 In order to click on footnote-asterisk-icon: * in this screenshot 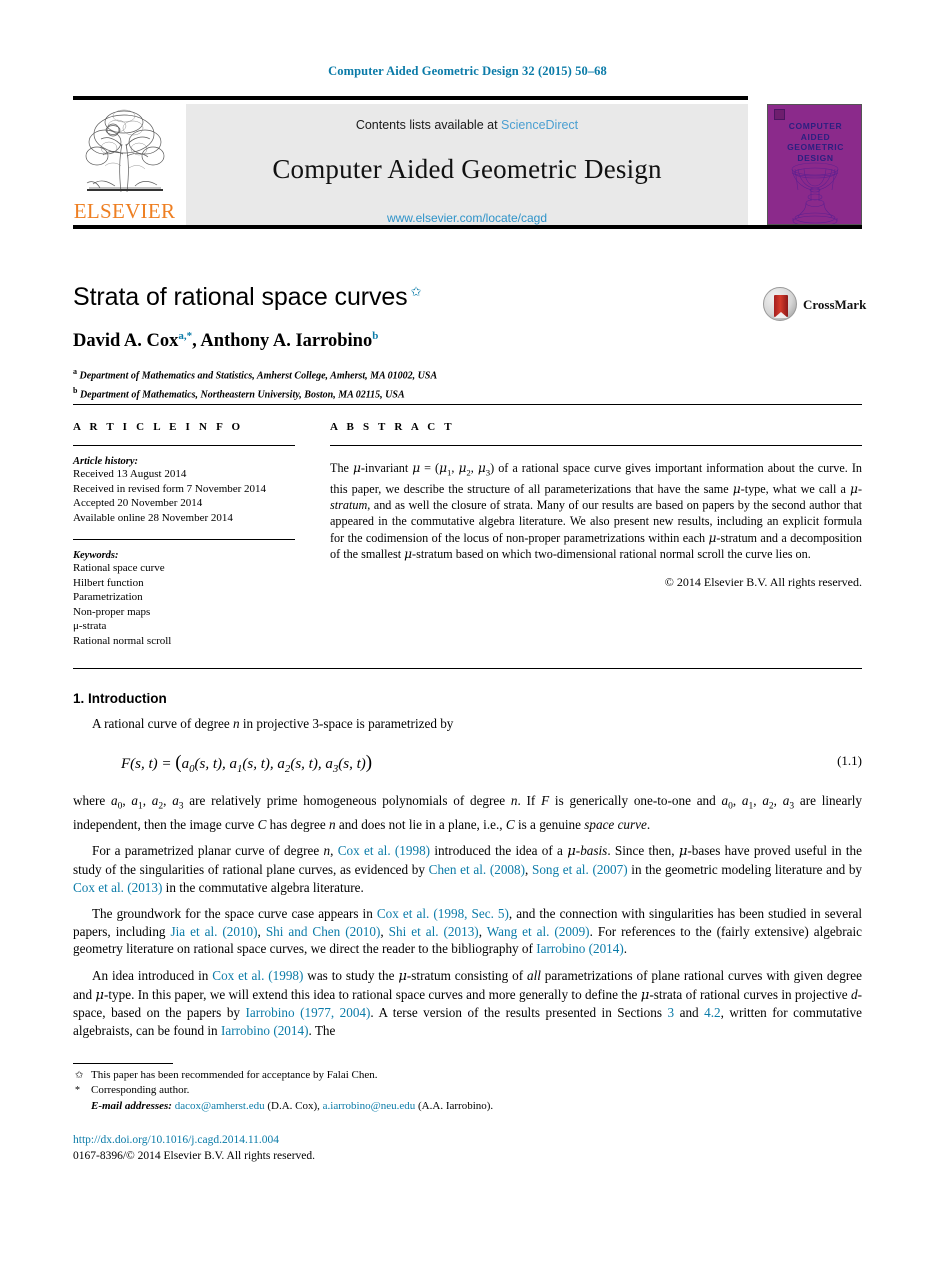, I will do `click(77, 1090)`.